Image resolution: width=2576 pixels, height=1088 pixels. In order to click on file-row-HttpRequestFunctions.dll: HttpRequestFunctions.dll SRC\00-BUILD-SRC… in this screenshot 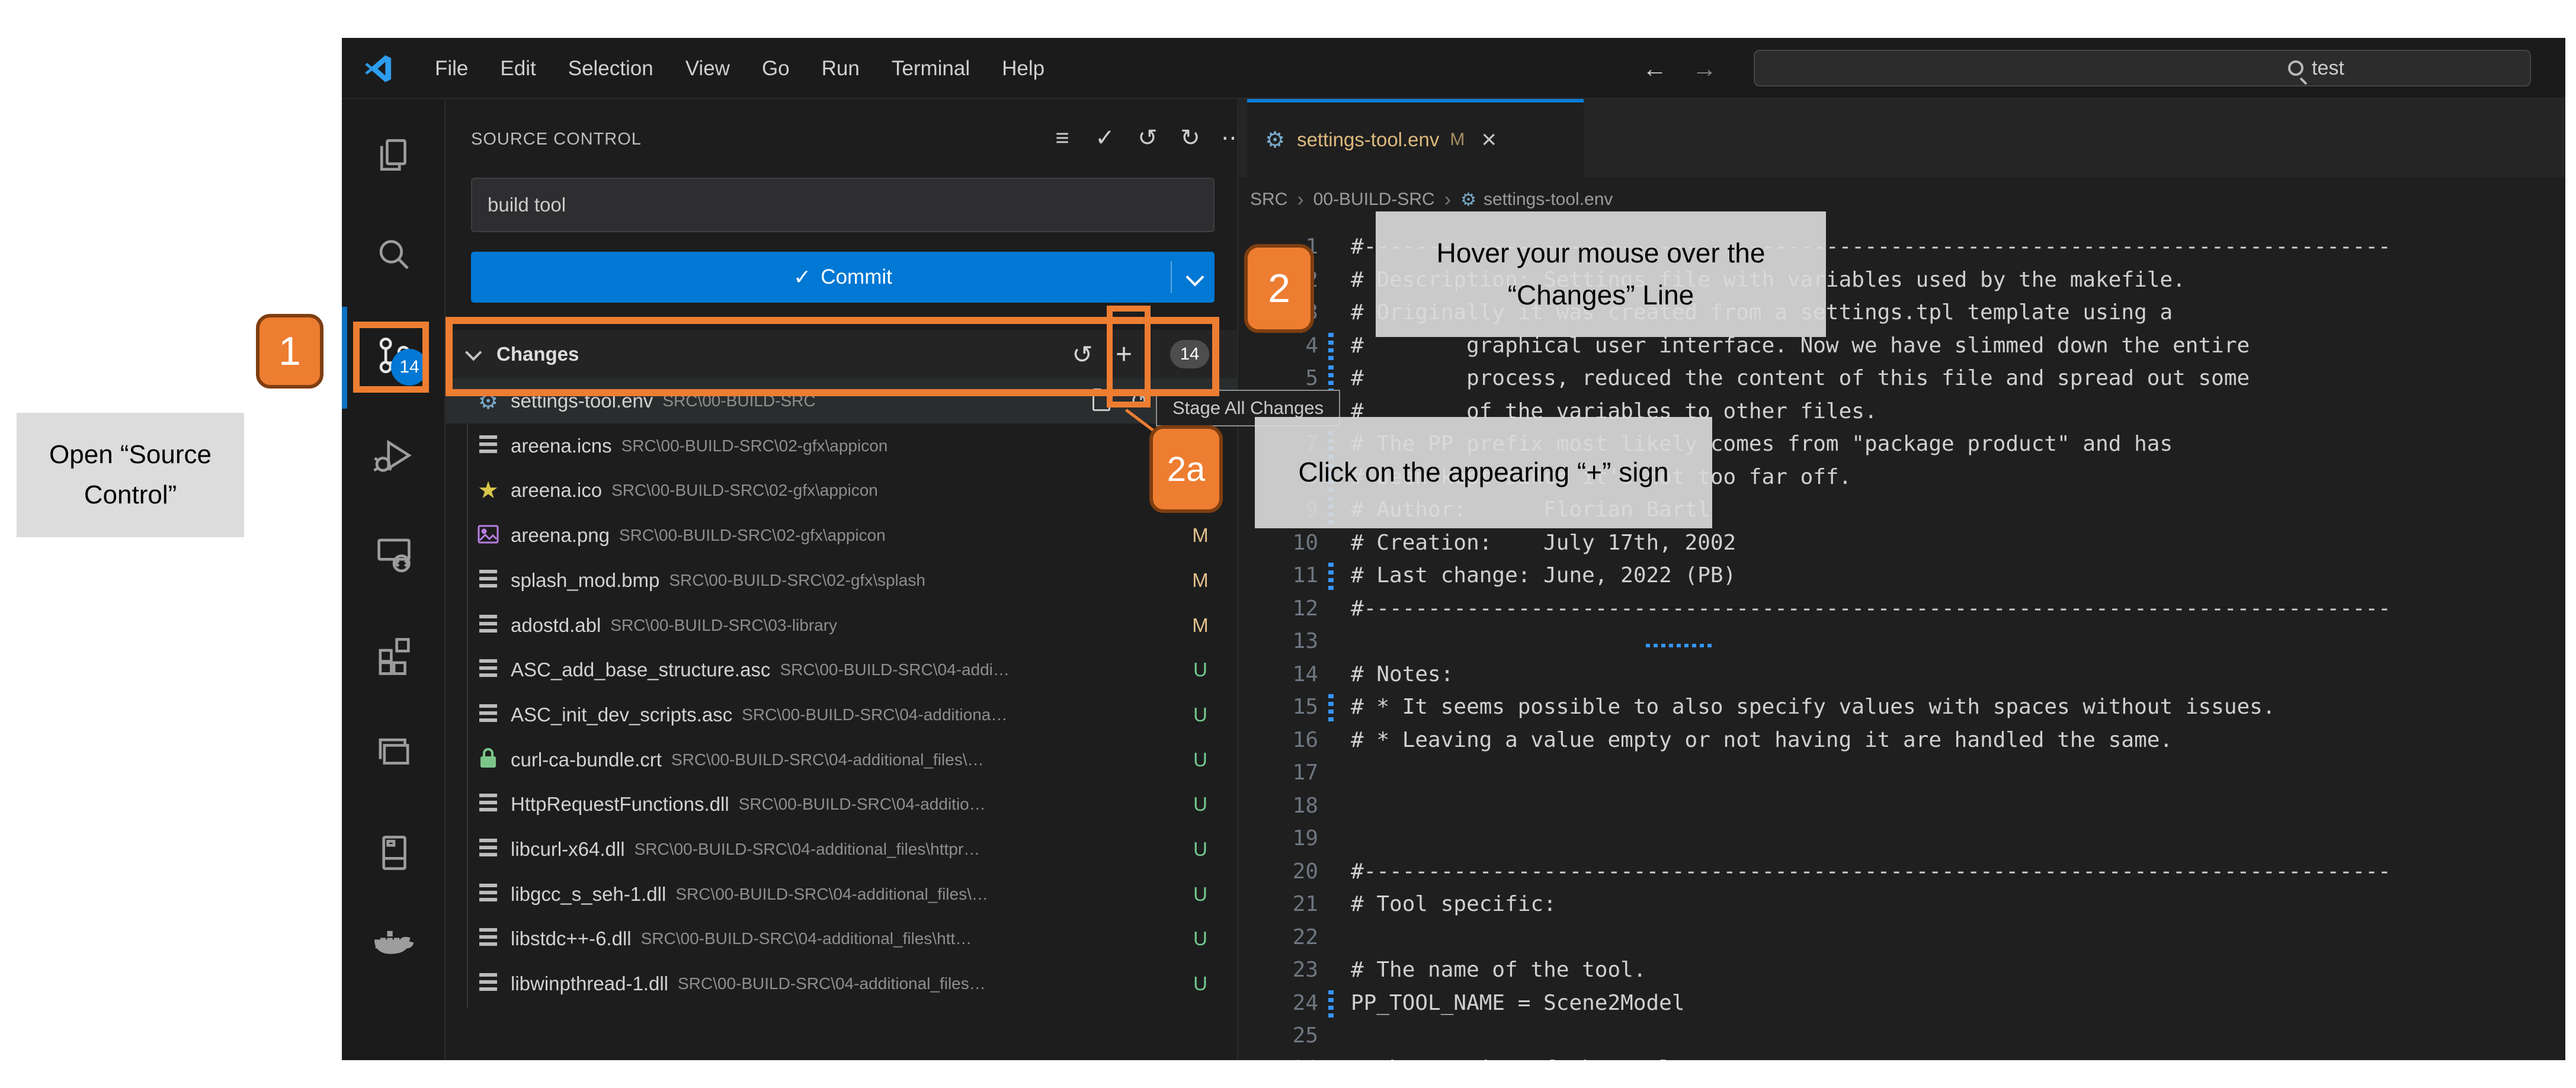, I will do `click(842, 804)`.